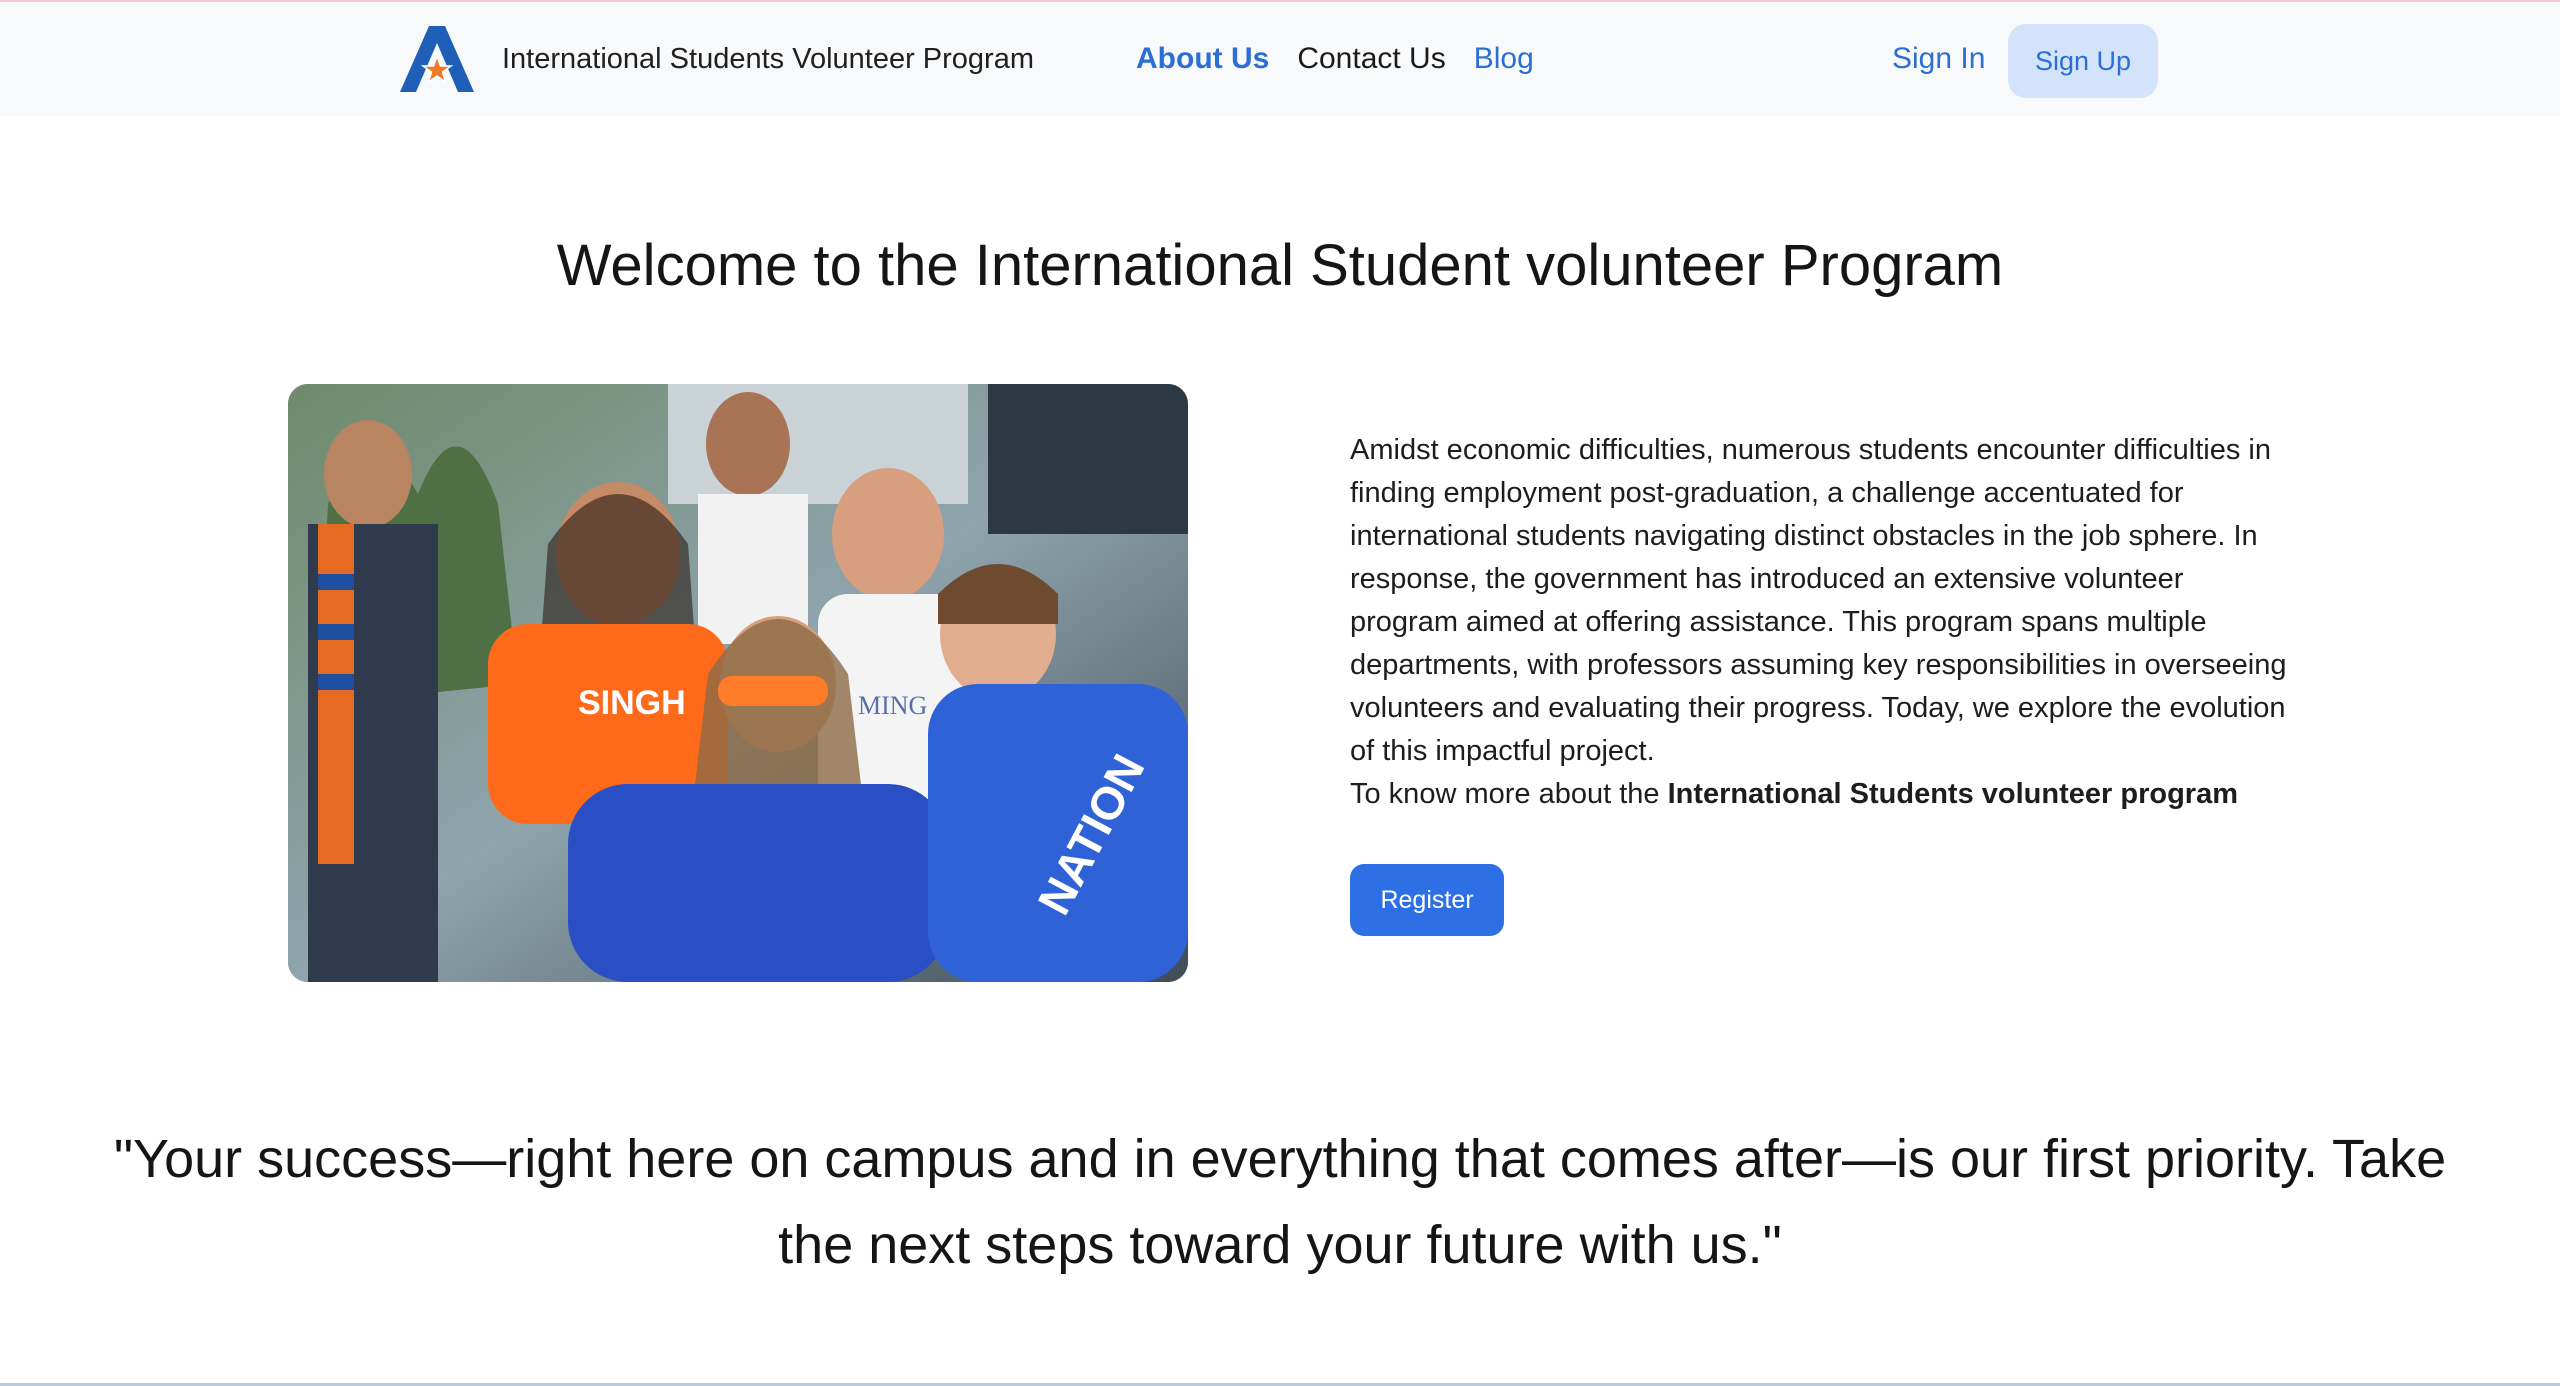 Image resolution: width=2560 pixels, height=1386 pixels. I want to click on photo-shirt-text: SINGH, so click(632, 703).